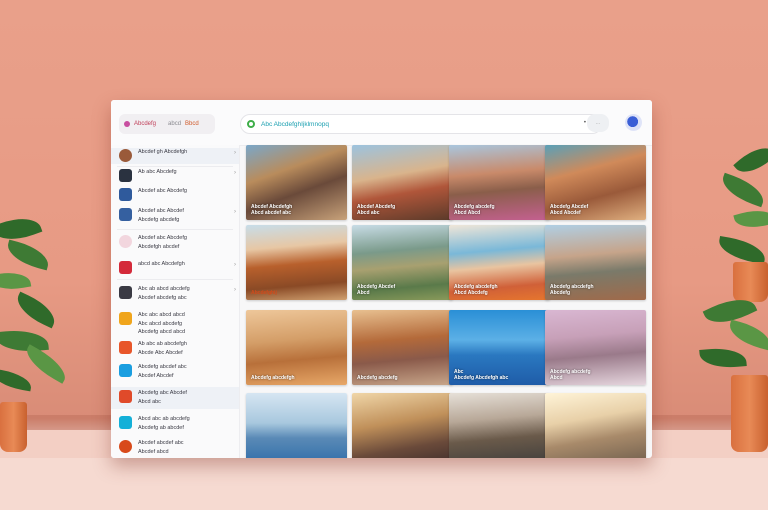  Describe the element at coordinates (162, 371) in the screenshot. I see `sidebar-item-label: Abcdefg abcdef abc Abcdef Abcdef` at that location.